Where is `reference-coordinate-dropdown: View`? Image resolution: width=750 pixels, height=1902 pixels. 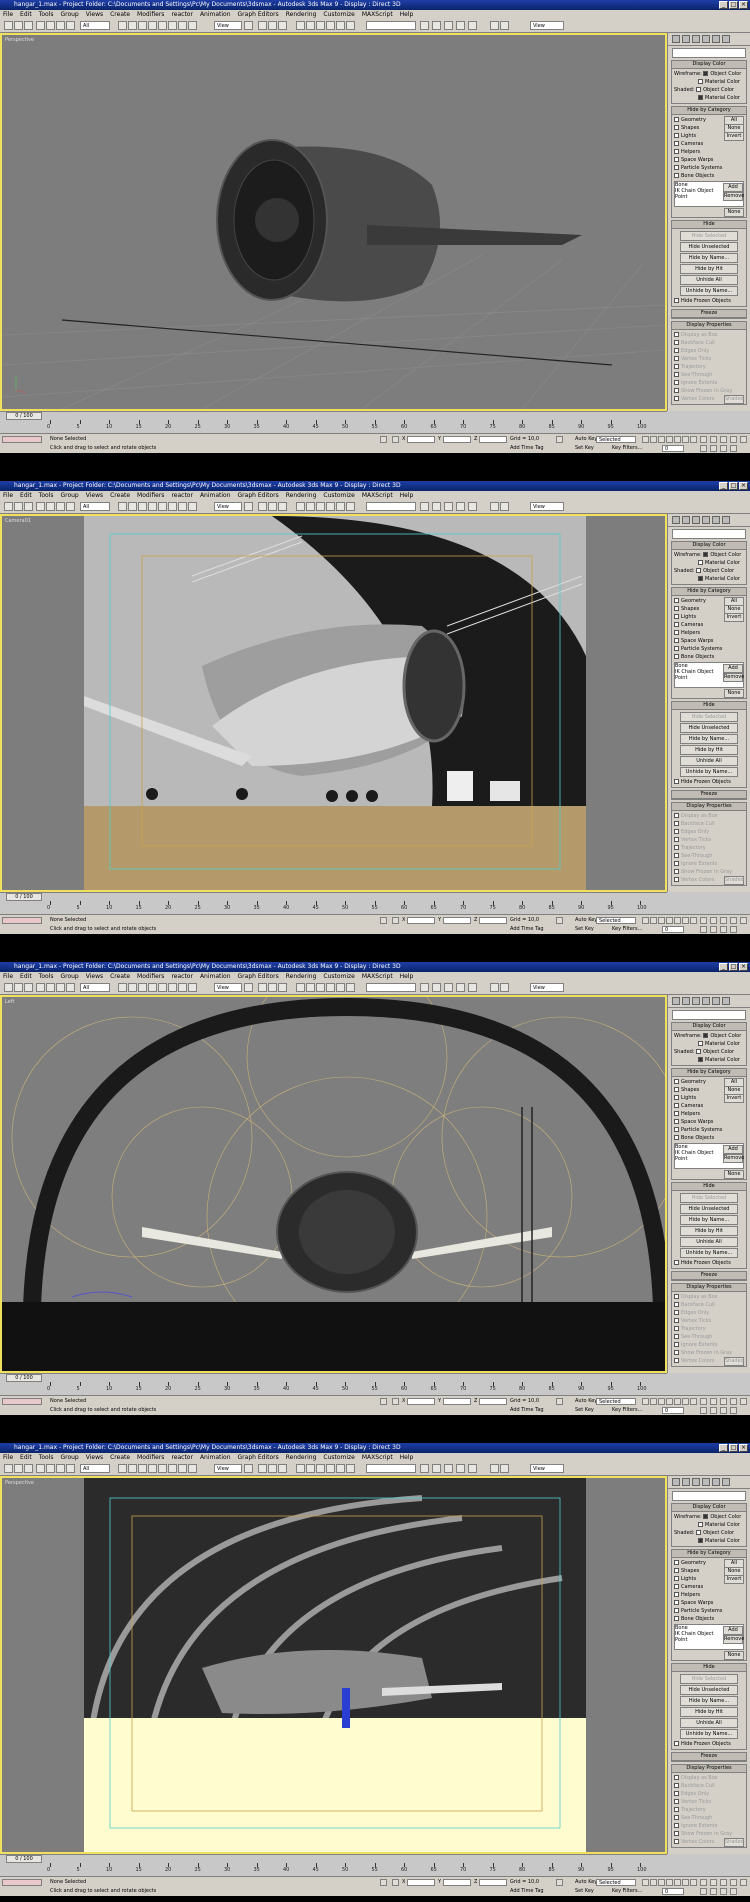
reference-coordinate-dropdown: View is located at coordinates (228, 25).